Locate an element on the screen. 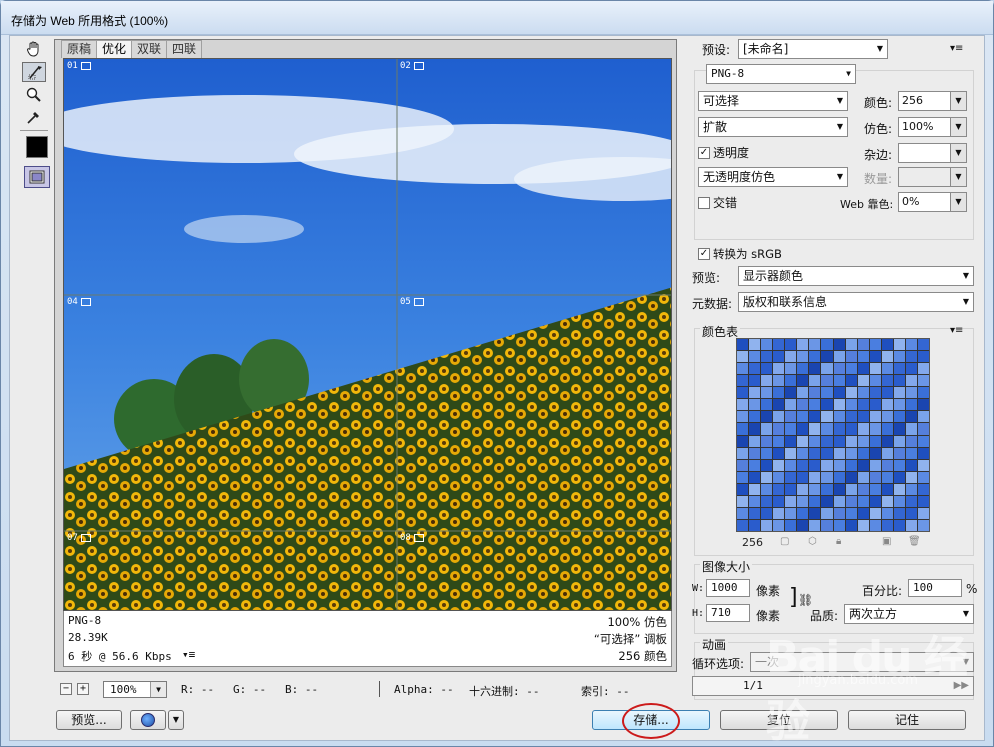  dither-algorithm-select: 扩散 ▼ is located at coordinates (773, 127).